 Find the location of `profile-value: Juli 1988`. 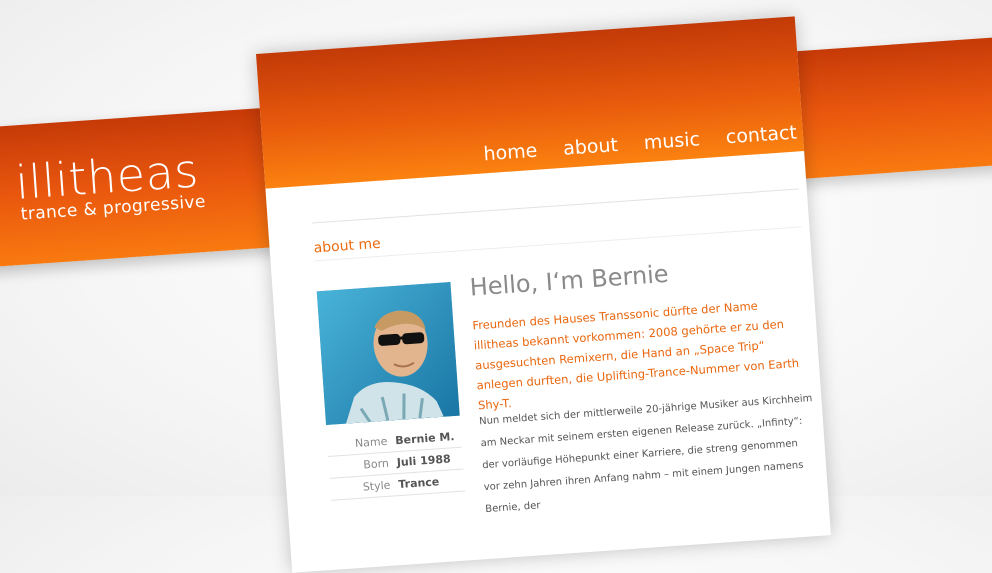

profile-value: Juli 1988 is located at coordinates (424, 461).